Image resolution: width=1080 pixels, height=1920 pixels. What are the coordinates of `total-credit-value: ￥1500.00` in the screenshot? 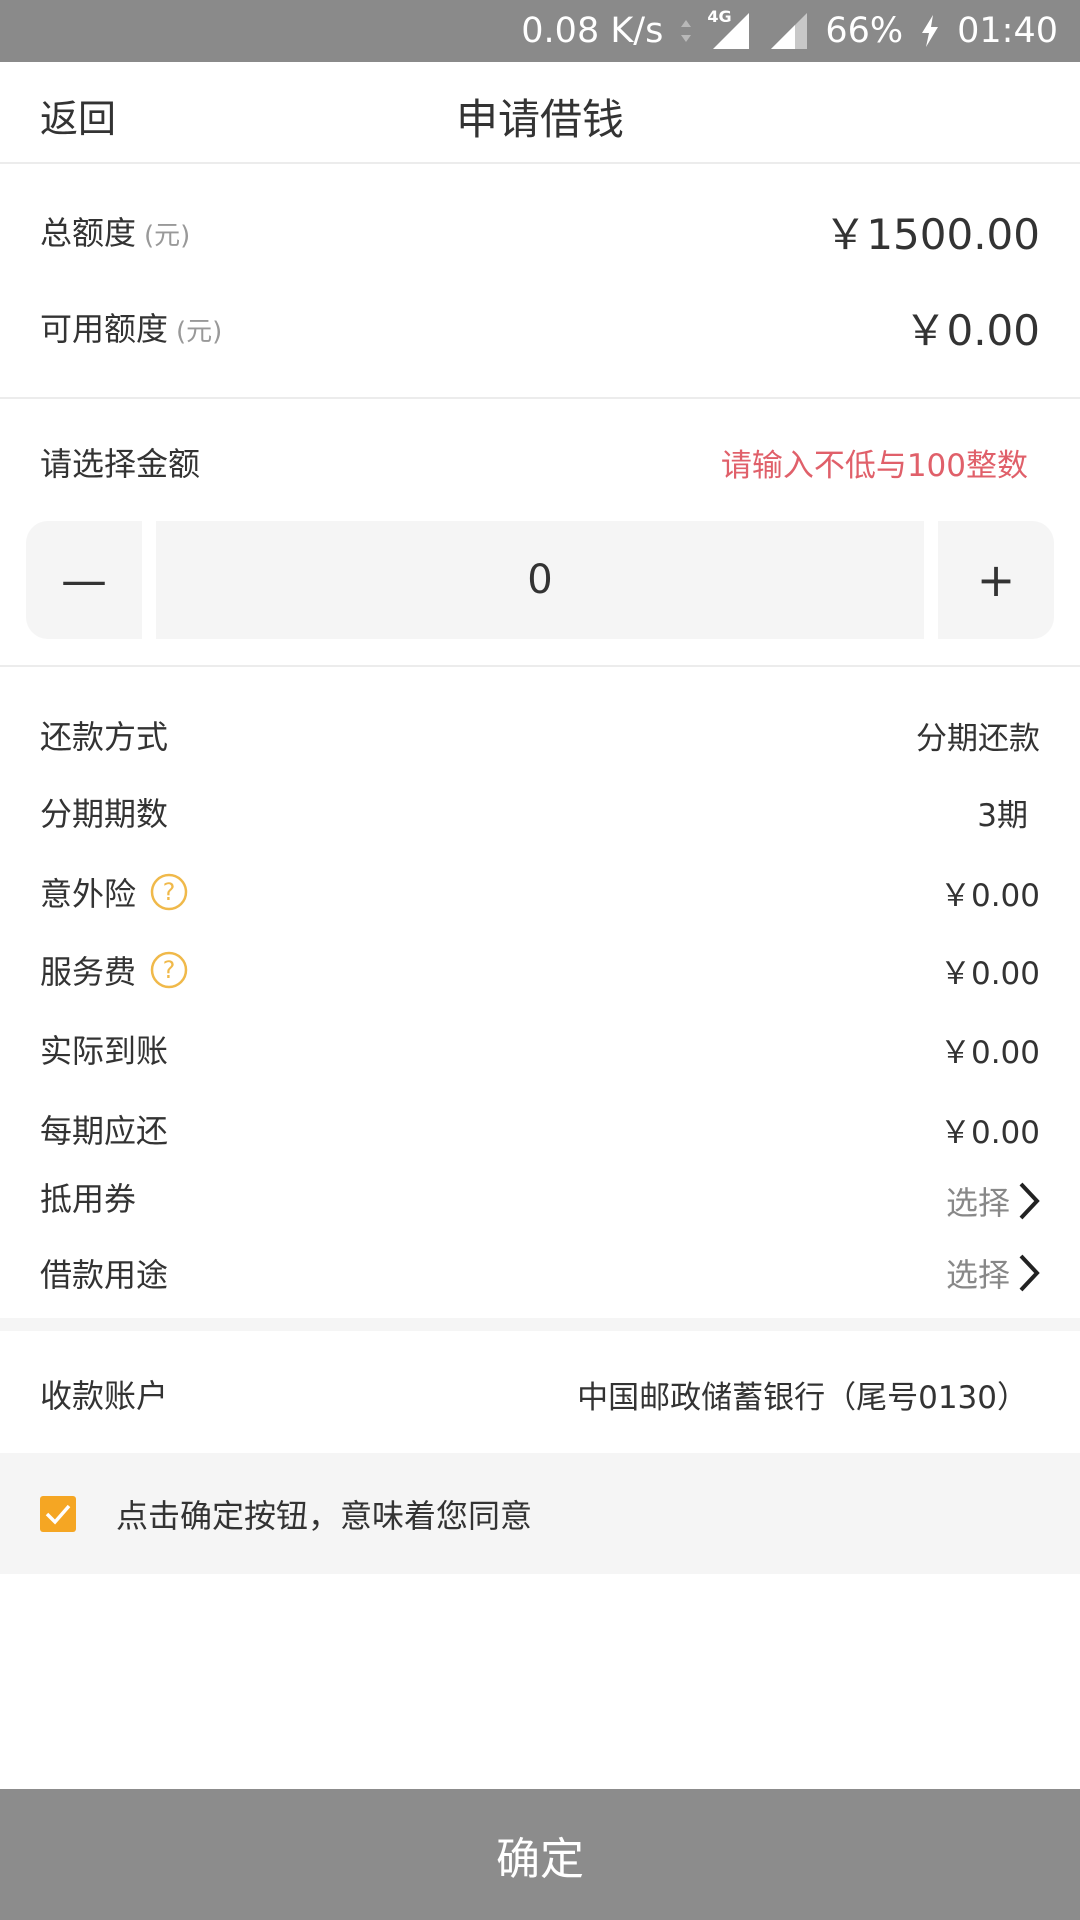 It's located at (932, 234).